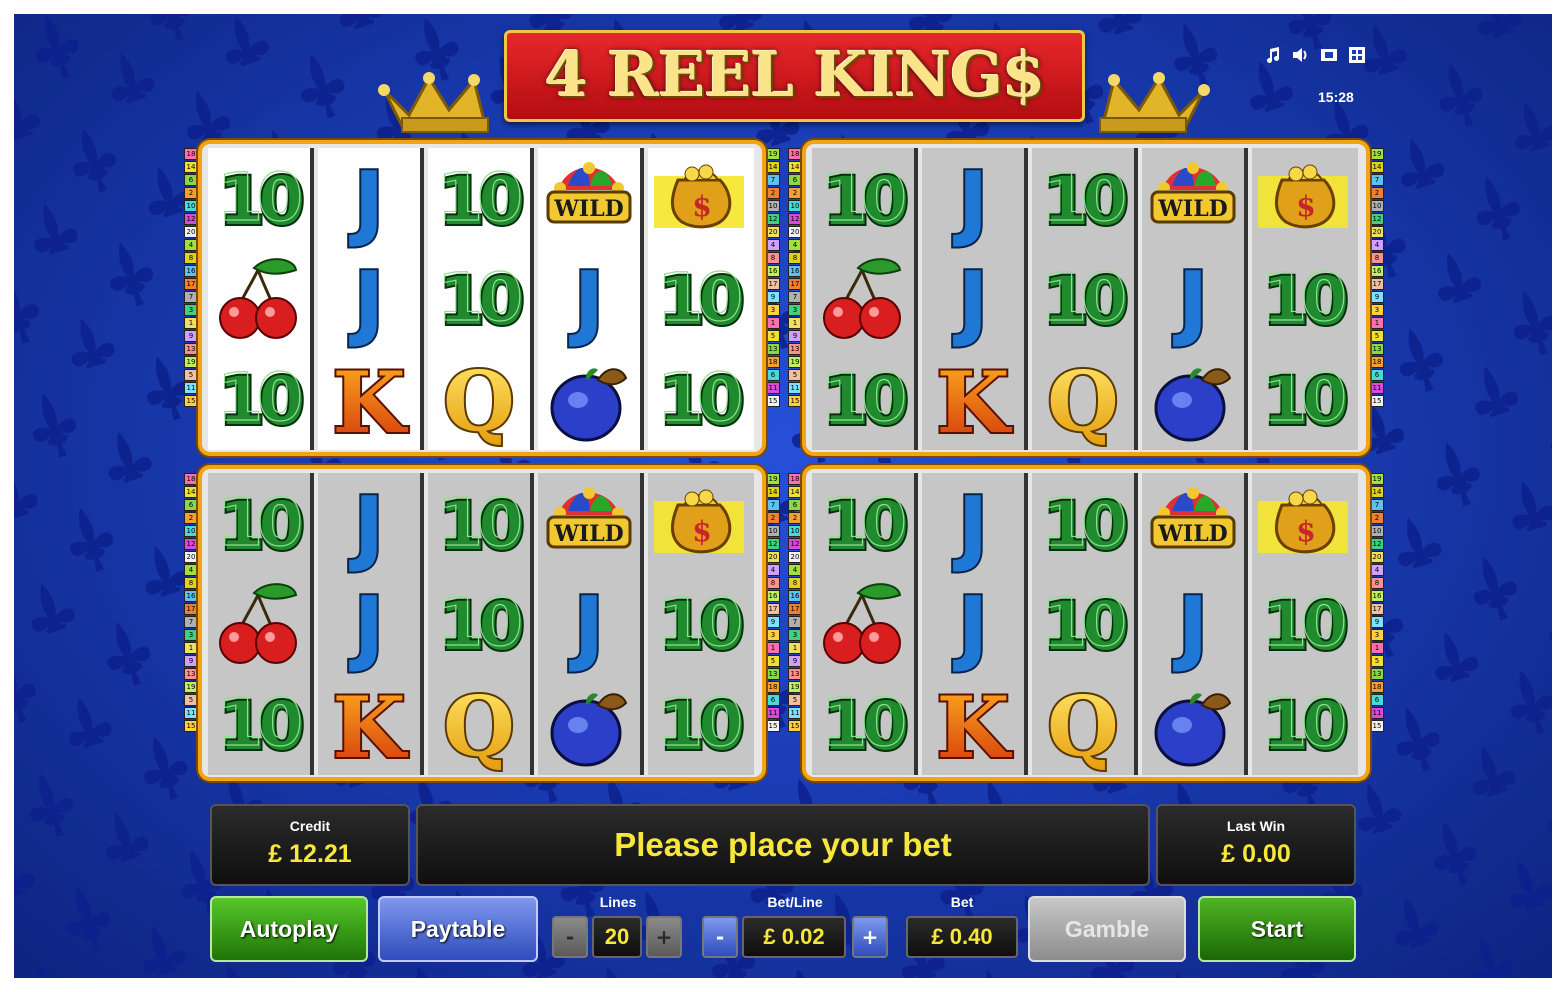 The width and height of the screenshot is (1566, 992). I want to click on payline-indicator-left: 18 14 6 2 10 12 20 4 8 16 17 7 3 1 9 13 19 5 11 15, so click(191, 602).